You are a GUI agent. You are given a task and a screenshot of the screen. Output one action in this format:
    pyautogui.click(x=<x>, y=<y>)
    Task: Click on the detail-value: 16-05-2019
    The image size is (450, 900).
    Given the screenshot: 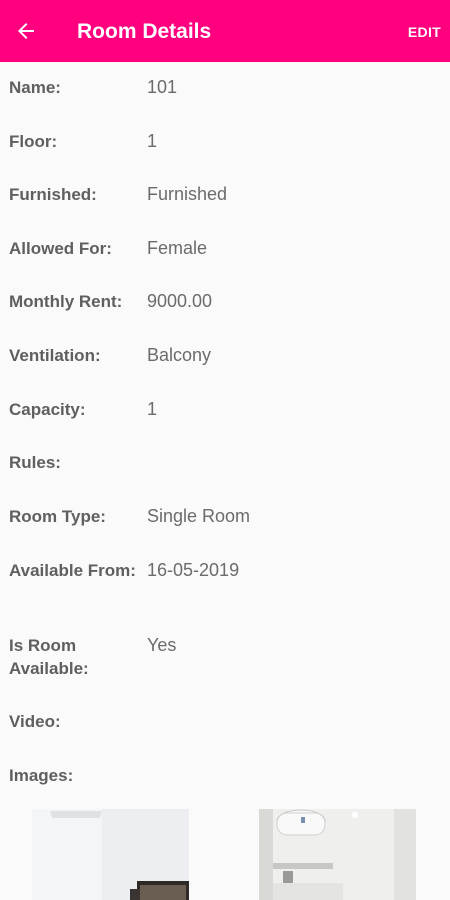 What is the action you would take?
    pyautogui.click(x=193, y=570)
    